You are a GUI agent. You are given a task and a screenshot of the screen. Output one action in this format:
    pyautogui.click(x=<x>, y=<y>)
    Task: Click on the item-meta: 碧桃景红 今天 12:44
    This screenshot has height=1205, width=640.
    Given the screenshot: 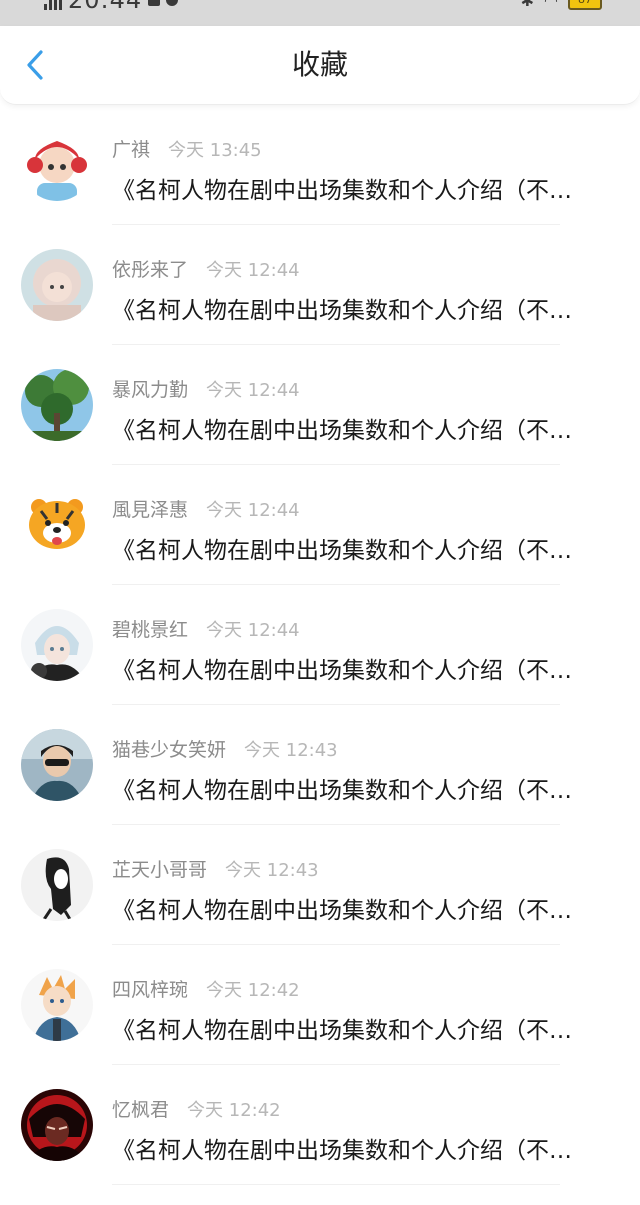 What is the action you would take?
    pyautogui.click(x=206, y=629)
    